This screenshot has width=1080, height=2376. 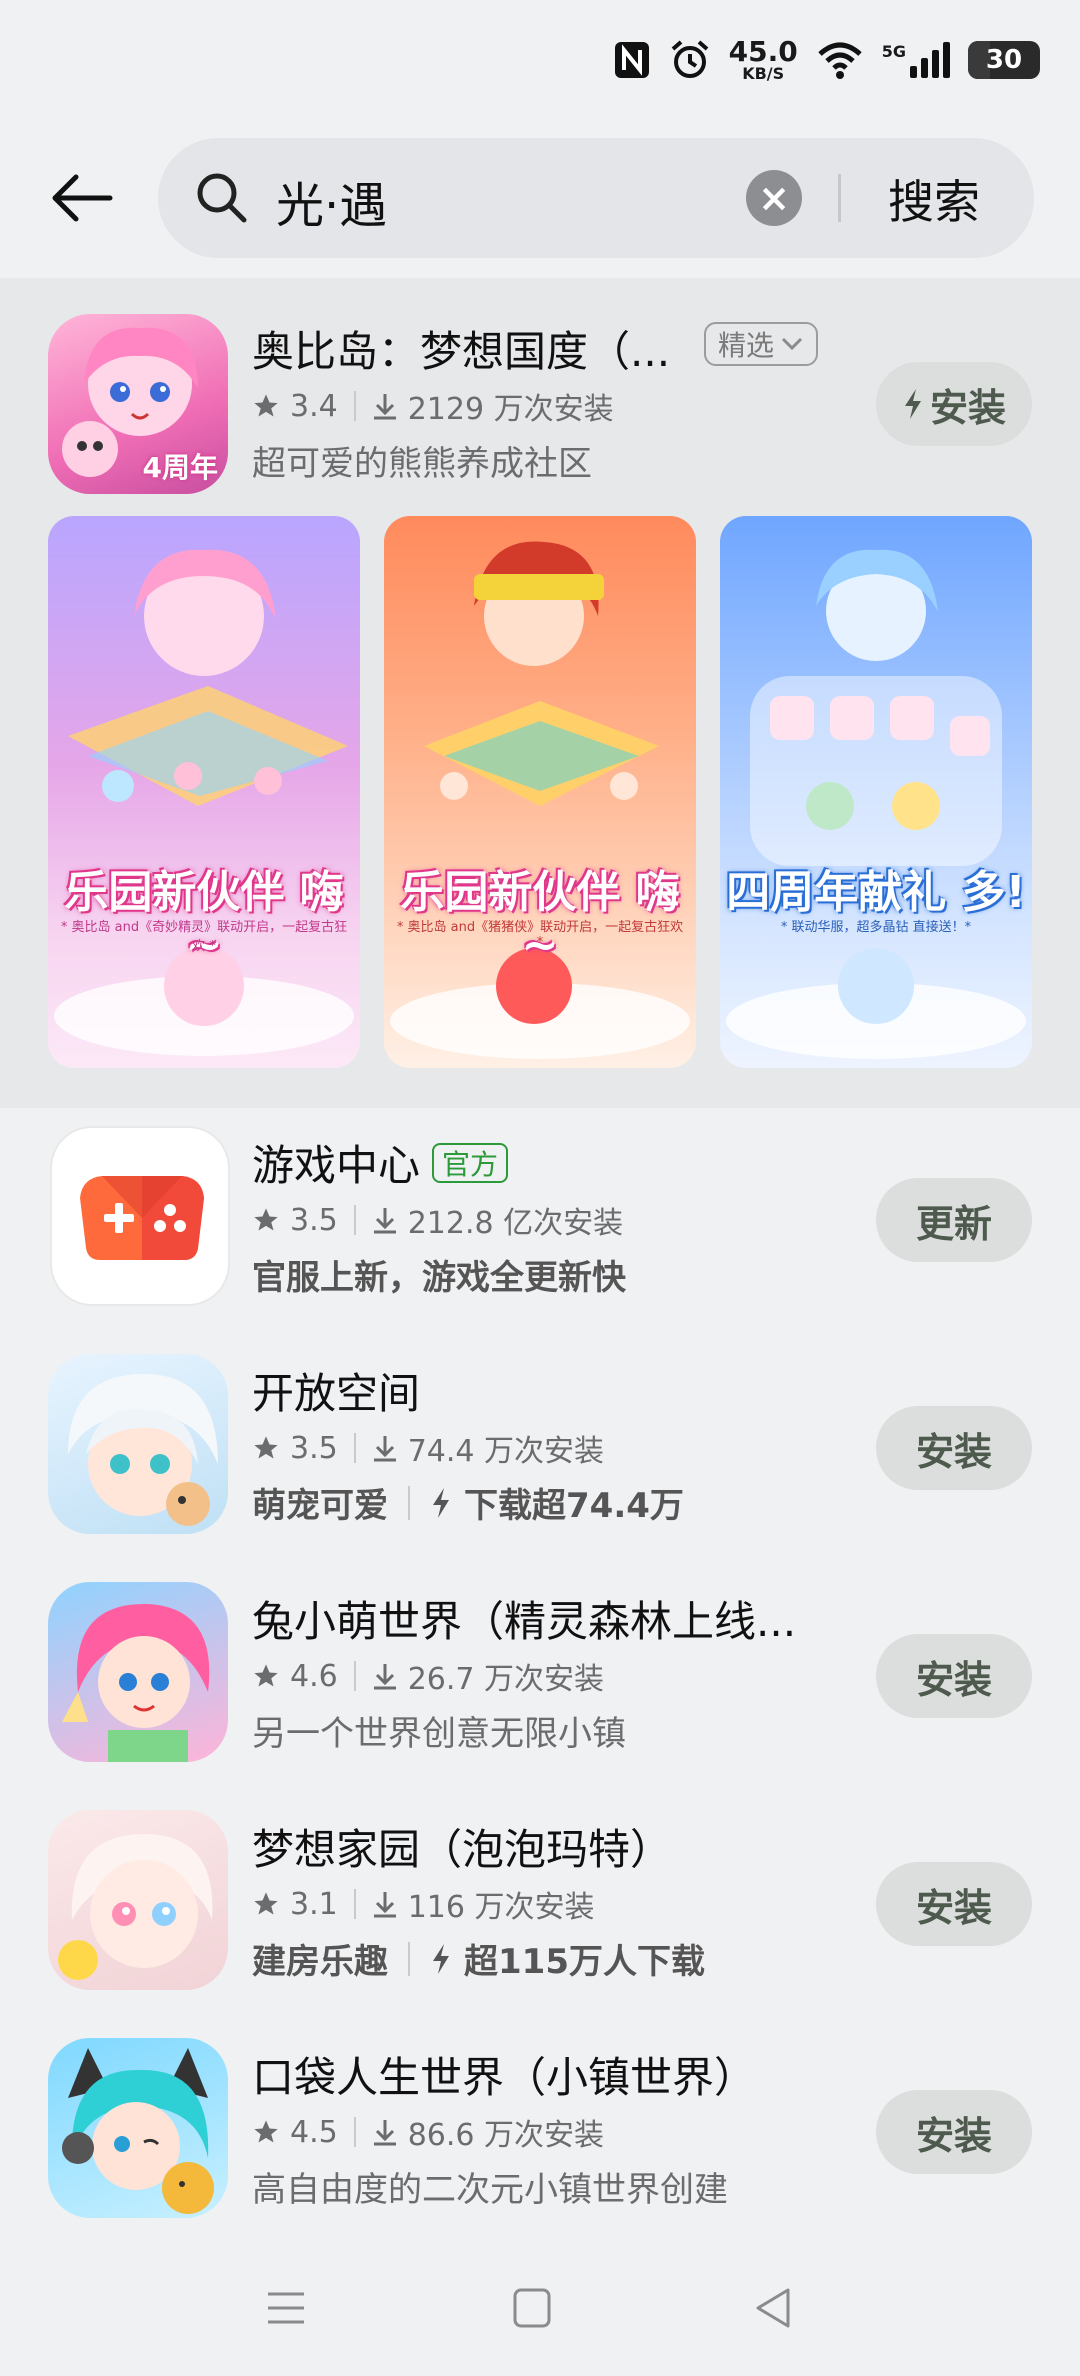 What do you see at coordinates (540, 60) in the screenshot?
I see `status-bar: 45.0 KB/S 5G 30` at bounding box center [540, 60].